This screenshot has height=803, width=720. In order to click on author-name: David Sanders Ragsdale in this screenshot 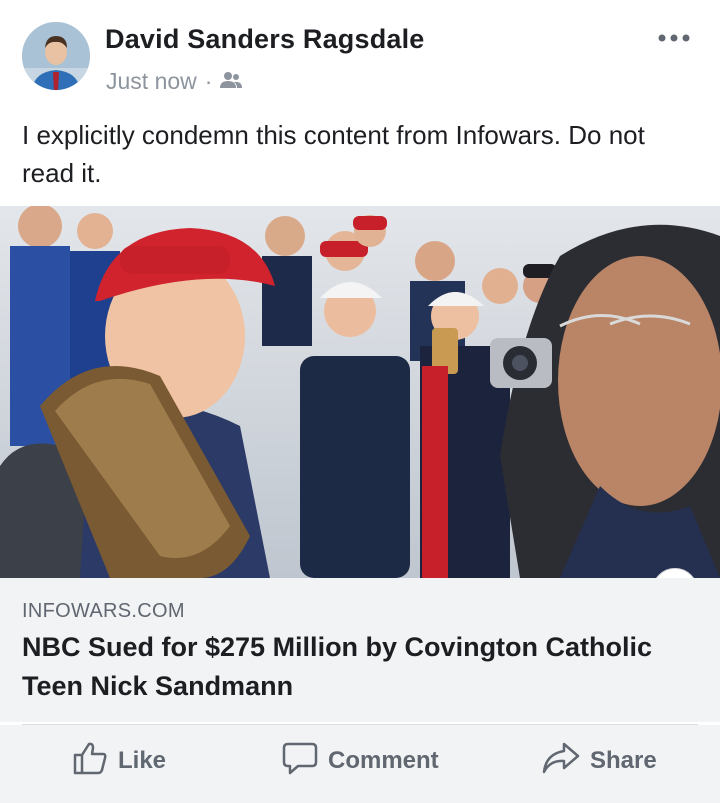, I will do `click(265, 39)`.